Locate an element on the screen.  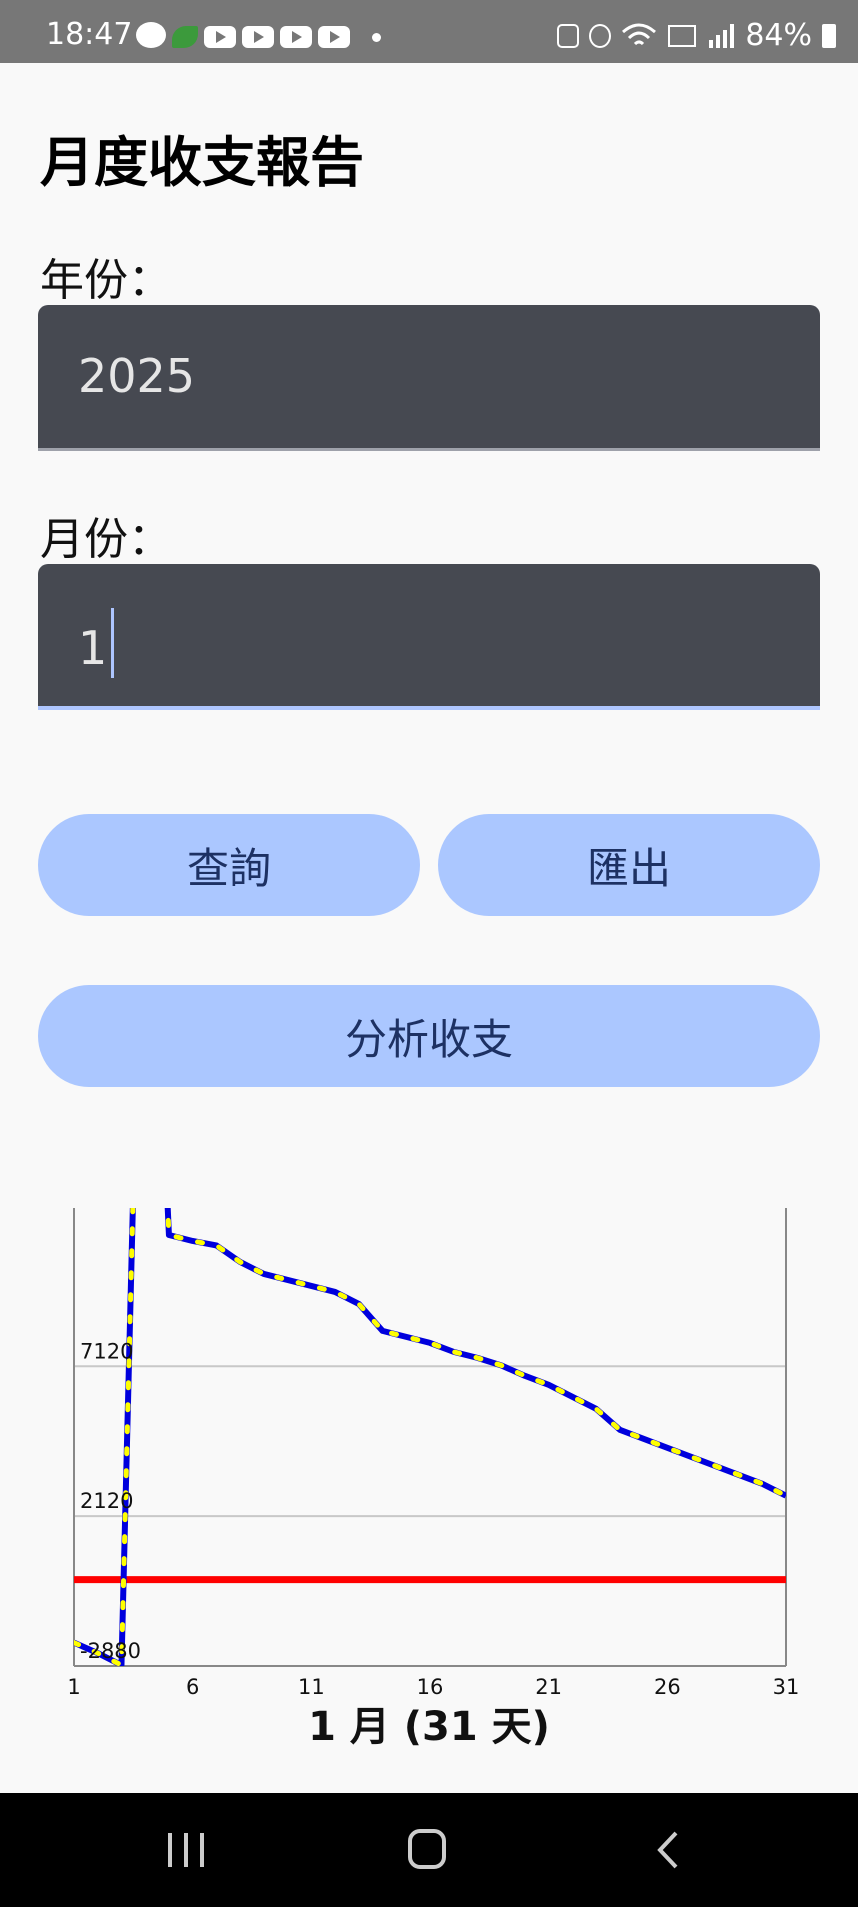
y-tick-labels: 7120 2120 -2880 is located at coordinates (110, 1501).